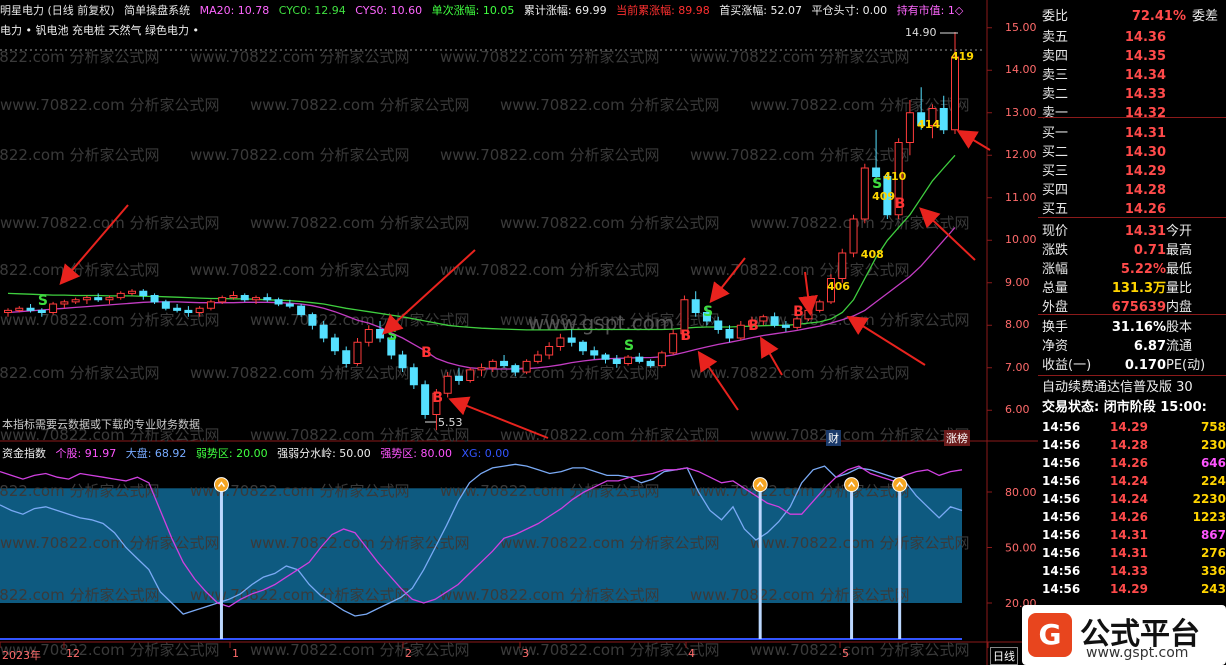 Image resolution: width=1226 pixels, height=665 pixels. What do you see at coordinates (1055, 75) in the screenshot?
I see `ask-row-label: 卖三` at bounding box center [1055, 75].